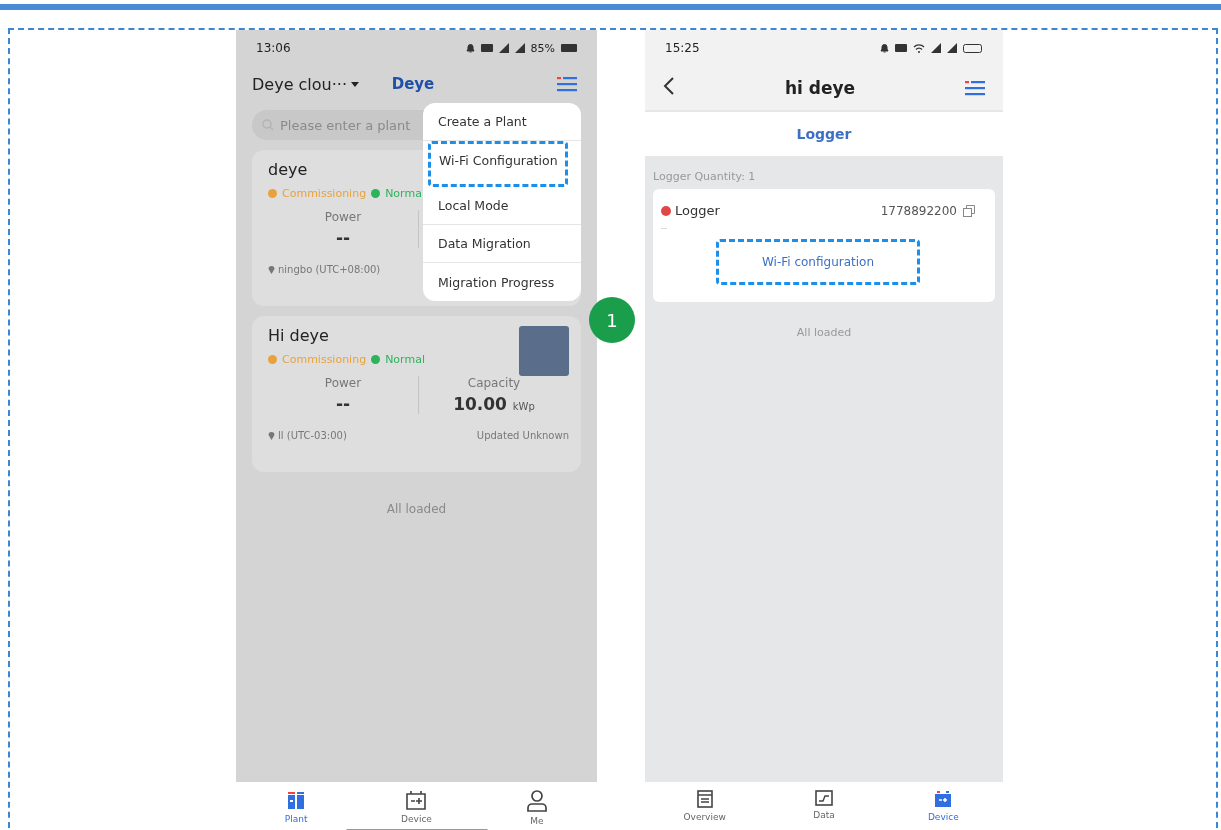 This screenshot has width=1221, height=830. What do you see at coordinates (416, 394) in the screenshot?
I see `plant-card: Hi deye Commissioning Normal Power -- Capacity 10.00 kWp ll (UTC-03:00) Updated Unknown` at bounding box center [416, 394].